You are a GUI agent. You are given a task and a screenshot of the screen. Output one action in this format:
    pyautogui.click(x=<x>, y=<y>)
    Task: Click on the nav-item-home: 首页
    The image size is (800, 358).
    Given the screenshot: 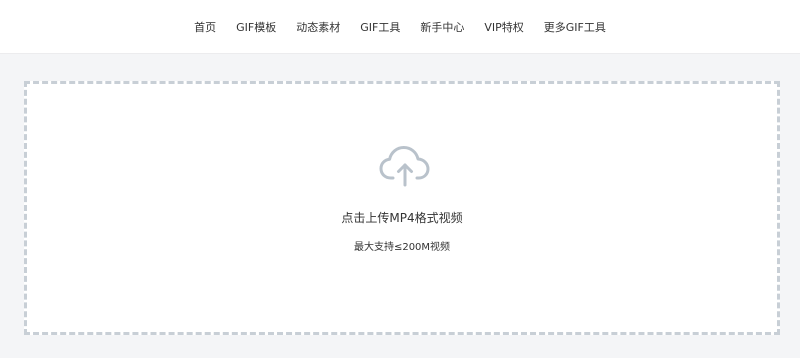 What is the action you would take?
    pyautogui.click(x=205, y=27)
    